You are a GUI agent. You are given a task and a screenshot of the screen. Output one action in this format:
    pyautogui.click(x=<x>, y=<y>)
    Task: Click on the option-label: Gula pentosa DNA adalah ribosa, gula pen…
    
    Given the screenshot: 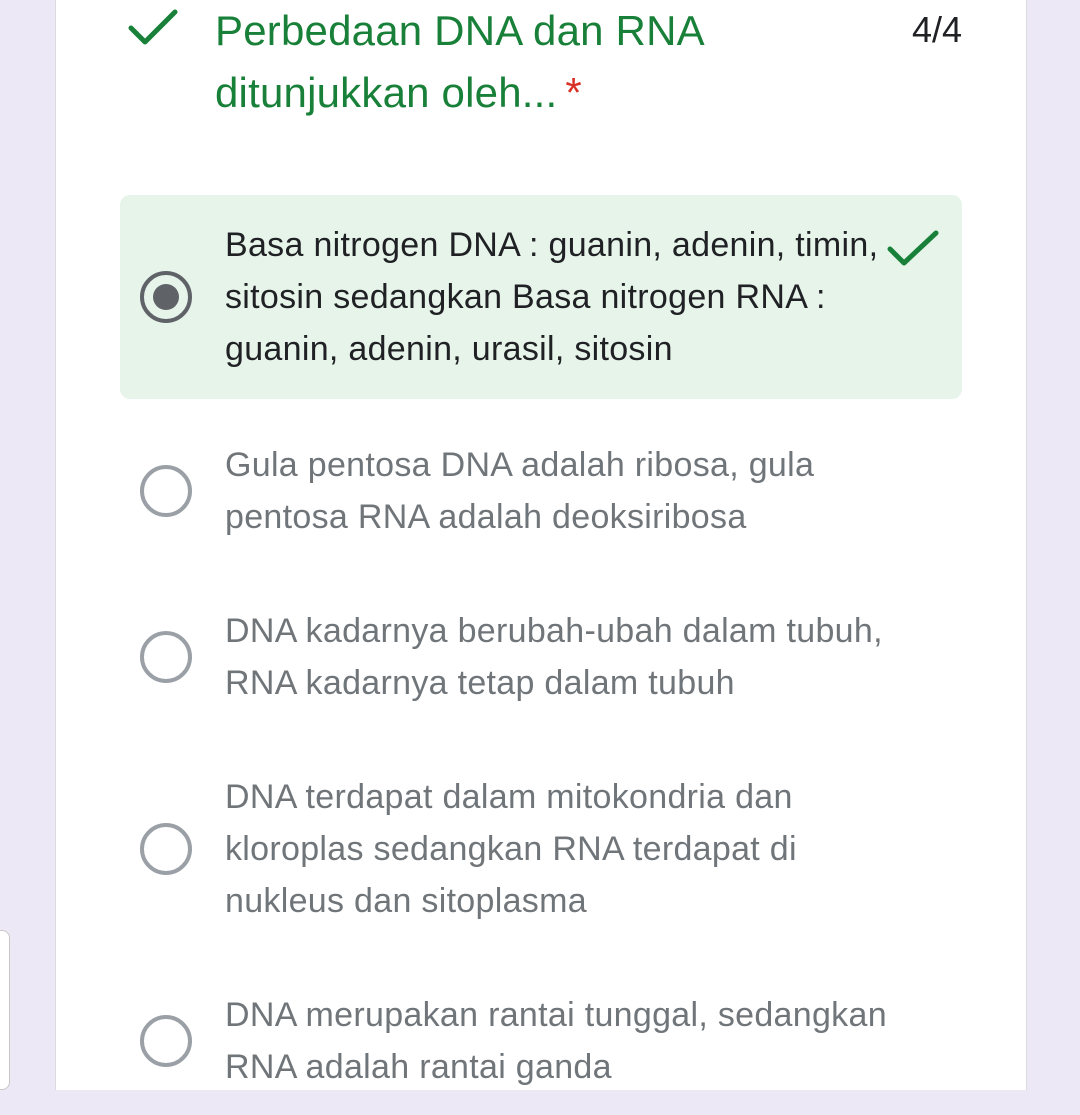 What is the action you would take?
    pyautogui.click(x=520, y=491)
    